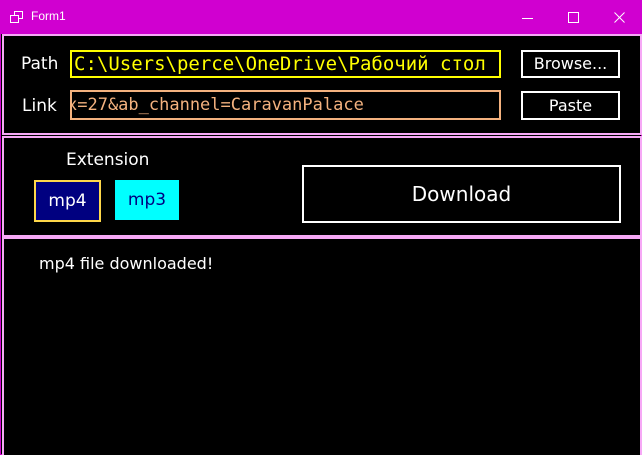 Image resolution: width=642 pixels, height=455 pixels. What do you see at coordinates (39, 106) in the screenshot?
I see `link-label: Link` at bounding box center [39, 106].